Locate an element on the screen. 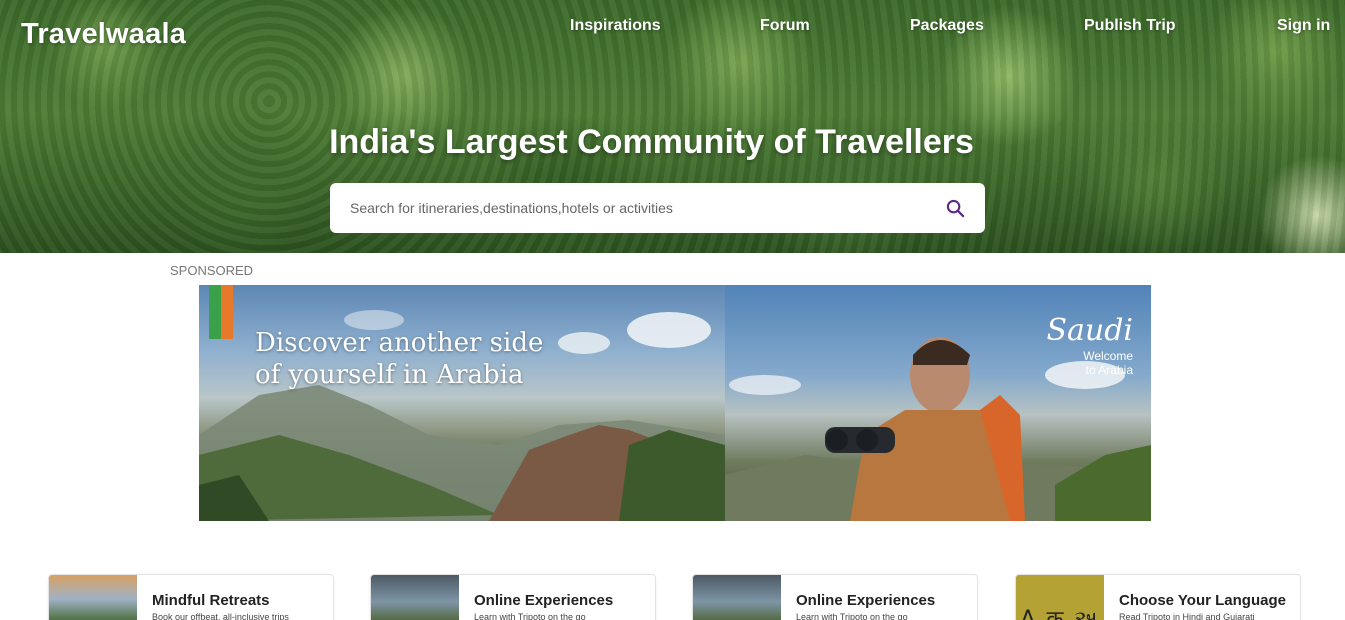 The height and width of the screenshot is (620, 1345). search-input is located at coordinates (642, 208).